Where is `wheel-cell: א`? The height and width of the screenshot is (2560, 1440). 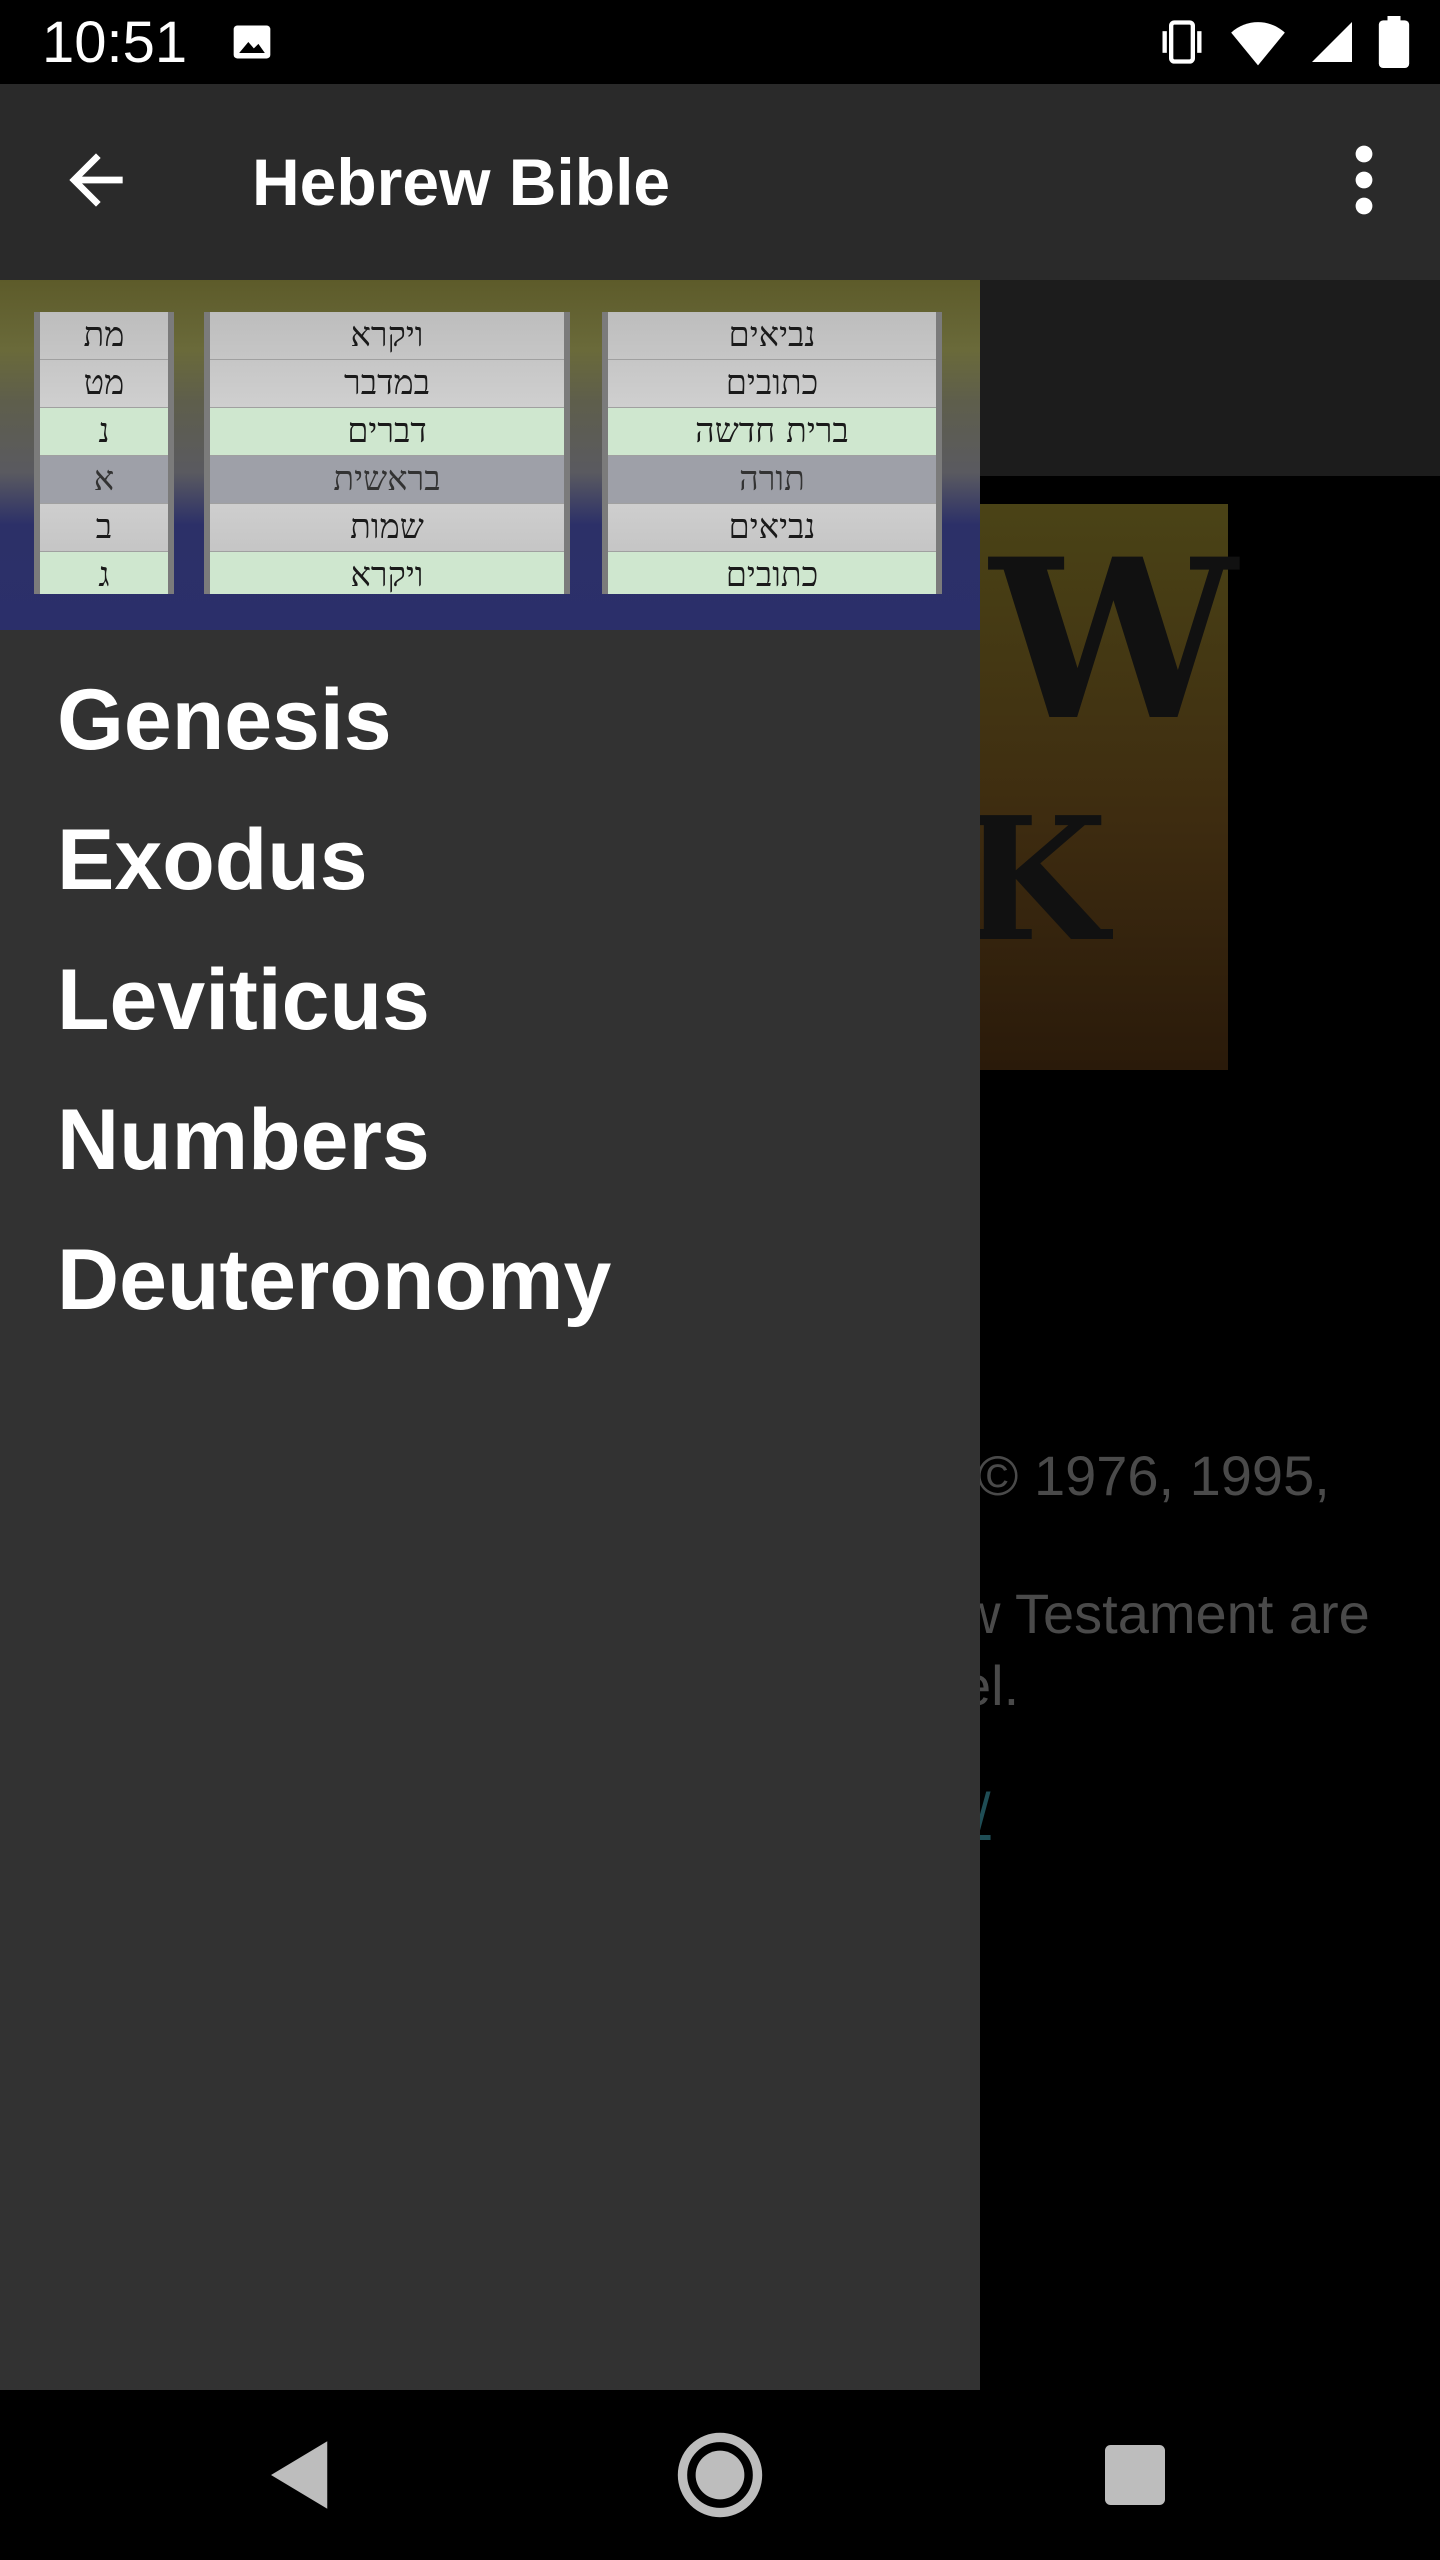
wheel-cell: א is located at coordinates (104, 480).